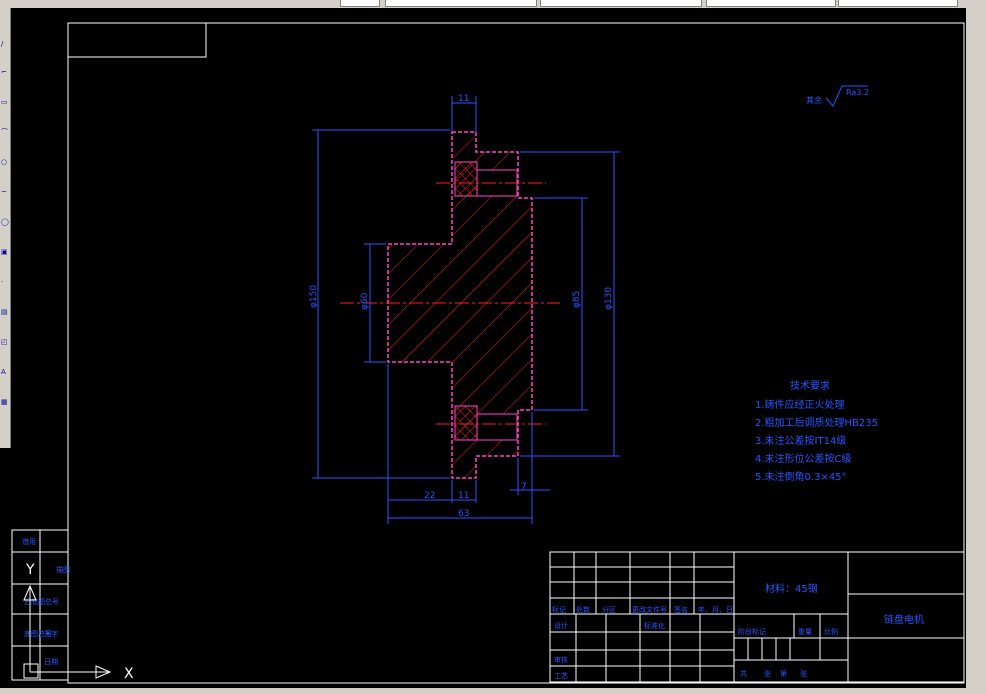 The image size is (986, 694). Describe the element at coordinates (129, 674) in the screenshot. I see `ucs-x-label: X` at that location.